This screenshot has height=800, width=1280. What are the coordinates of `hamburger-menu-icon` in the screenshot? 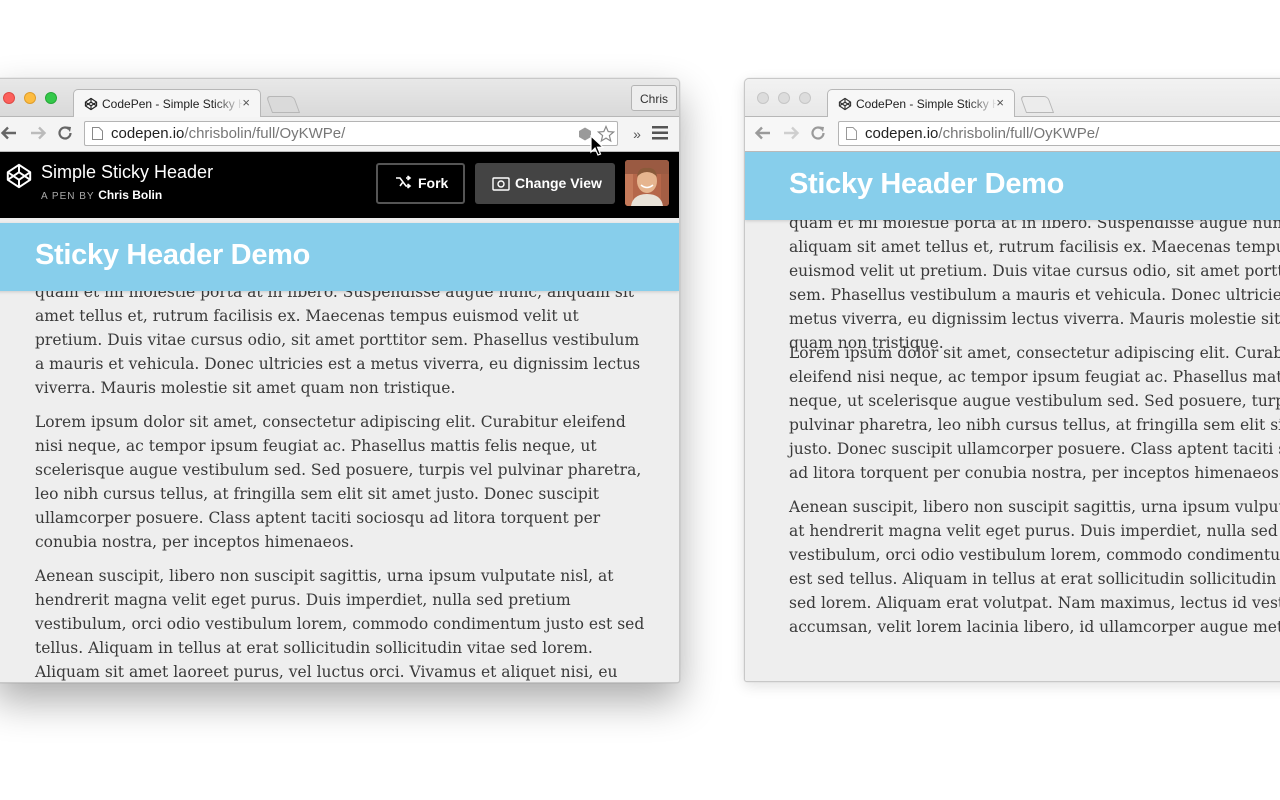 It's located at (660, 134).